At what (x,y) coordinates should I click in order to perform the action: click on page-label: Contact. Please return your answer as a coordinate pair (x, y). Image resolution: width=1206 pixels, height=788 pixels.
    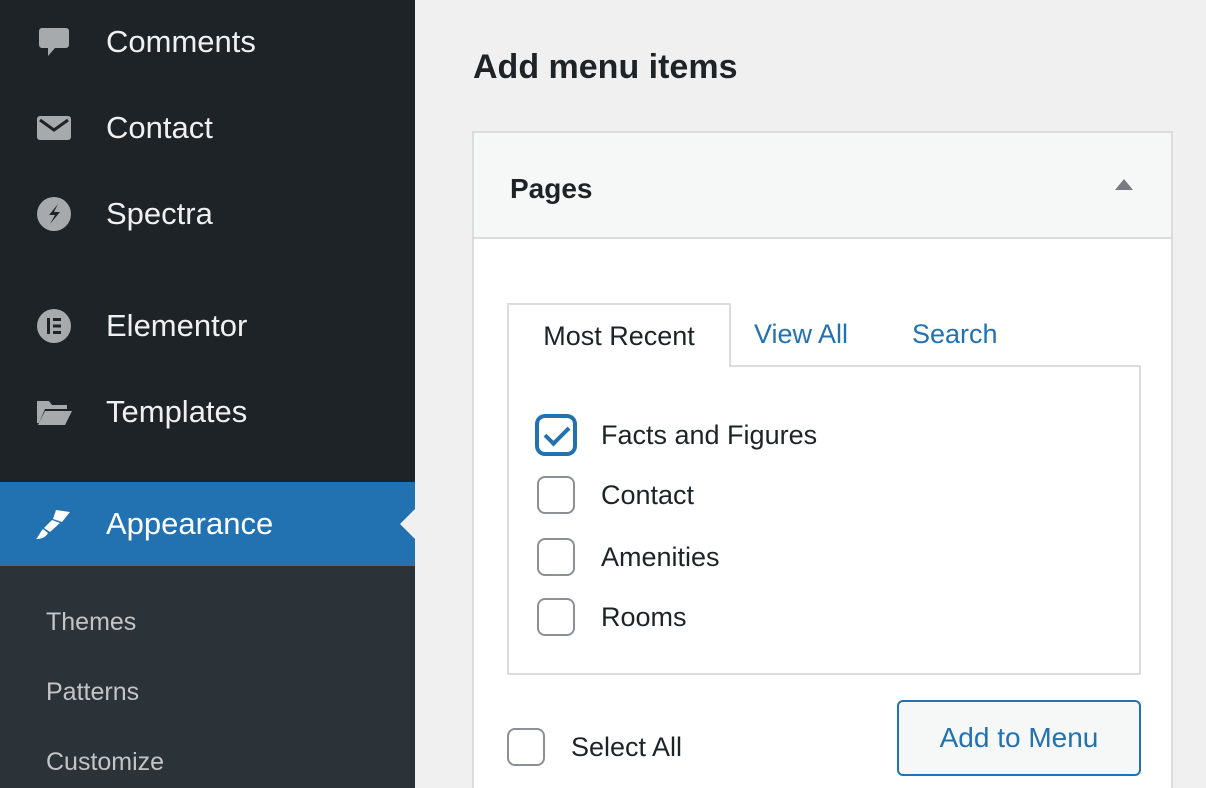
    Looking at the image, I should click on (648, 494).